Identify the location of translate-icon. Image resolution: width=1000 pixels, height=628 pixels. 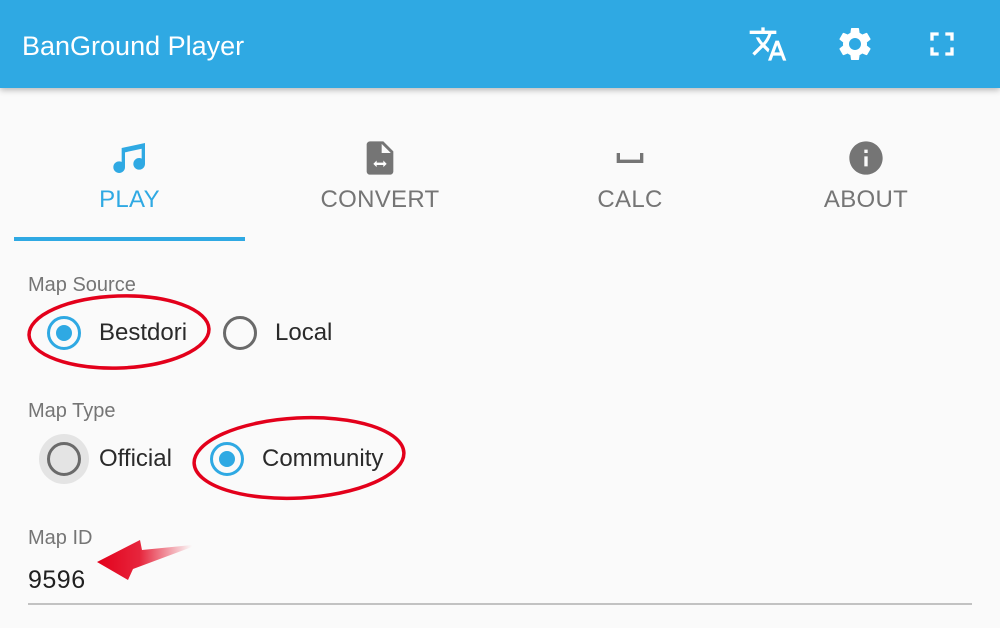
(768, 44).